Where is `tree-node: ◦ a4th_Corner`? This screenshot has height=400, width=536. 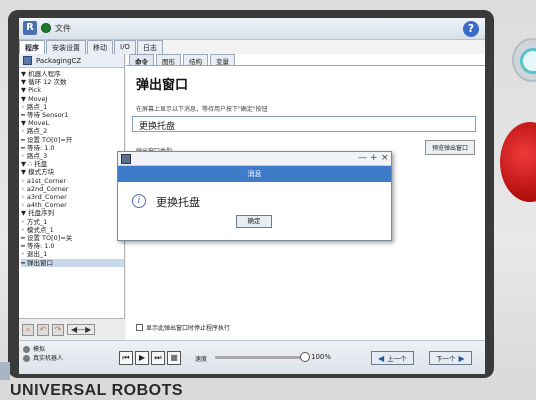
tree-node: ◦ a4th_Corner is located at coordinates (72, 205).